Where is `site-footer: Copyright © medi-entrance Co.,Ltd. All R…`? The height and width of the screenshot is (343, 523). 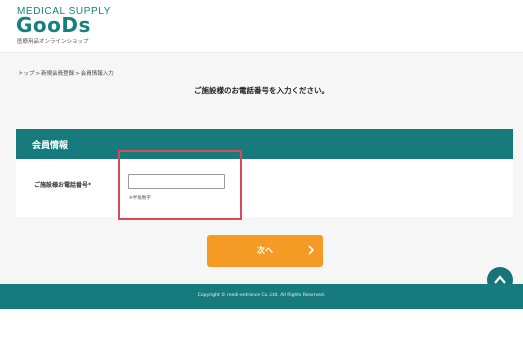 site-footer: Copyright © medi-entrance Co.,Ltd. All R… is located at coordinates (261, 296).